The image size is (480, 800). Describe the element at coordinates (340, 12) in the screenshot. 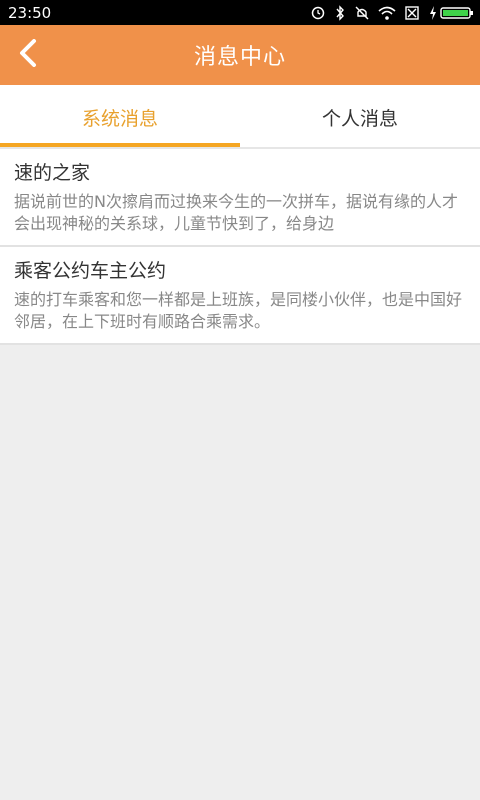

I see `bluetooth-icon` at that location.